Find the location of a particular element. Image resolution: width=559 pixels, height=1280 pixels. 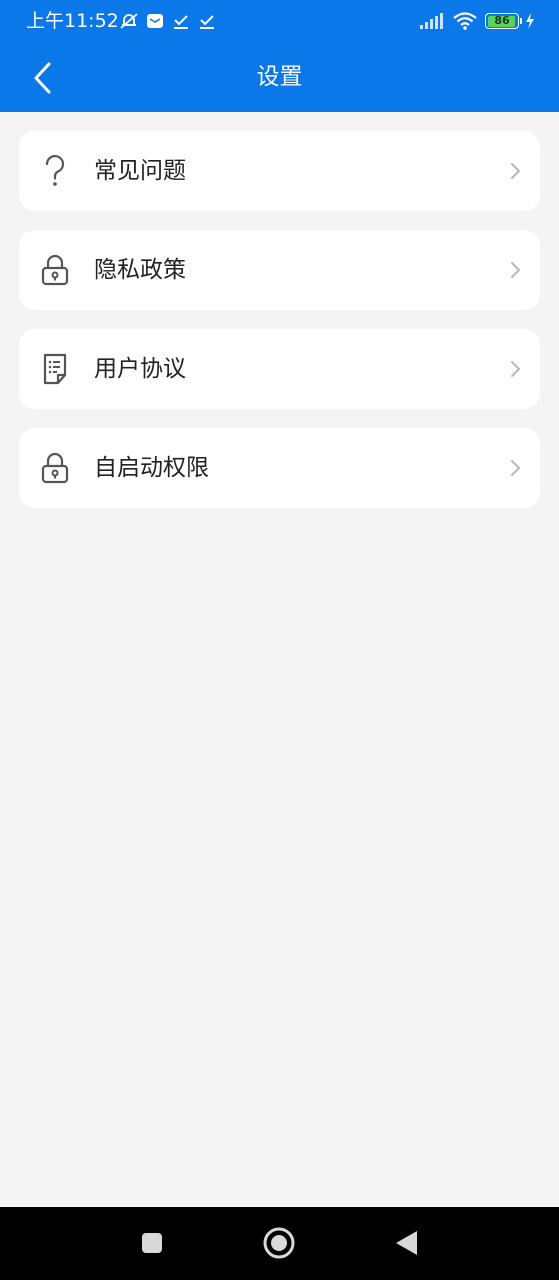

status-bar: 上午11:52 86 is located at coordinates (279, 22).